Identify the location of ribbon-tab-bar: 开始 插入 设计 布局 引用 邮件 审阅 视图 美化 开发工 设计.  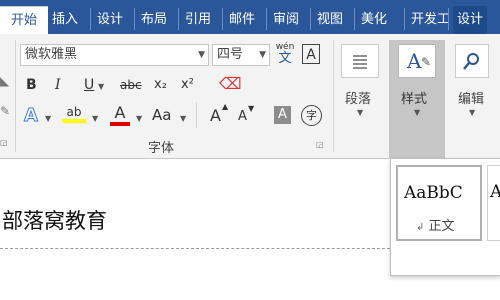
(250, 17).